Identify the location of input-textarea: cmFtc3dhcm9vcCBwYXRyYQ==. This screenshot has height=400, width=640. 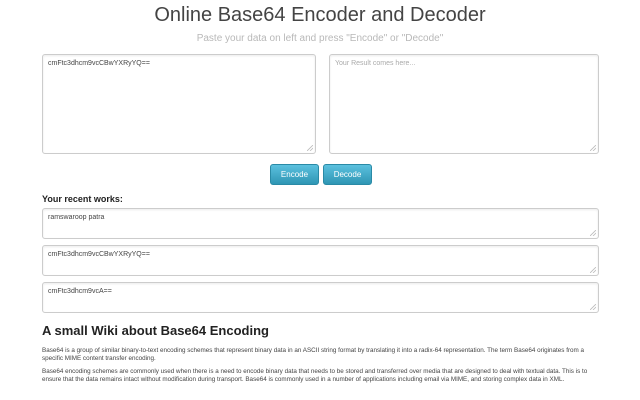
(179, 104).